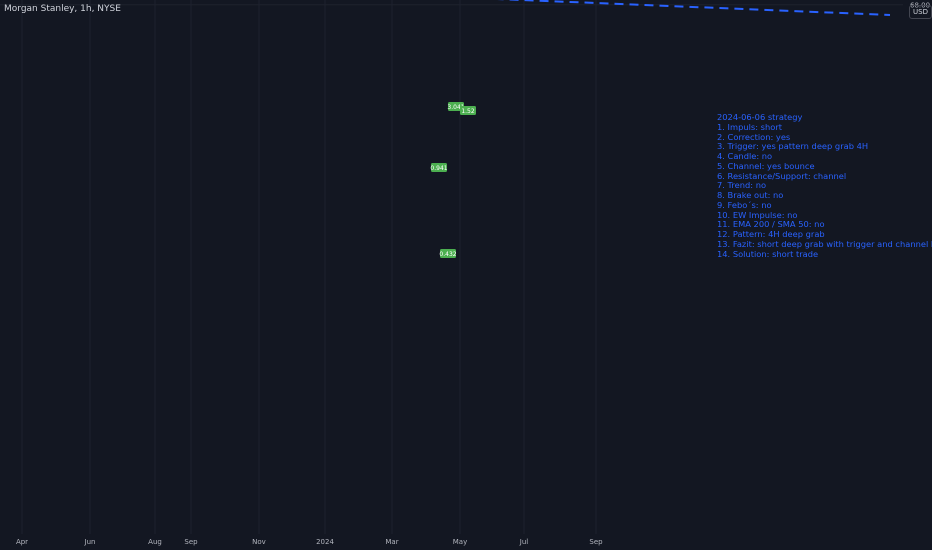  Describe the element at coordinates (391, 542) in the screenshot. I see `x-tick-label: Mar` at that location.